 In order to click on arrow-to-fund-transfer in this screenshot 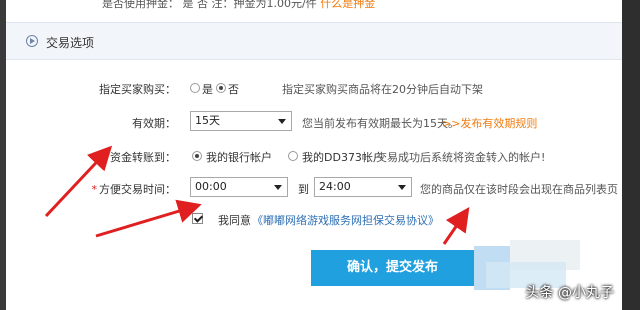, I will do `click(78, 181)`.